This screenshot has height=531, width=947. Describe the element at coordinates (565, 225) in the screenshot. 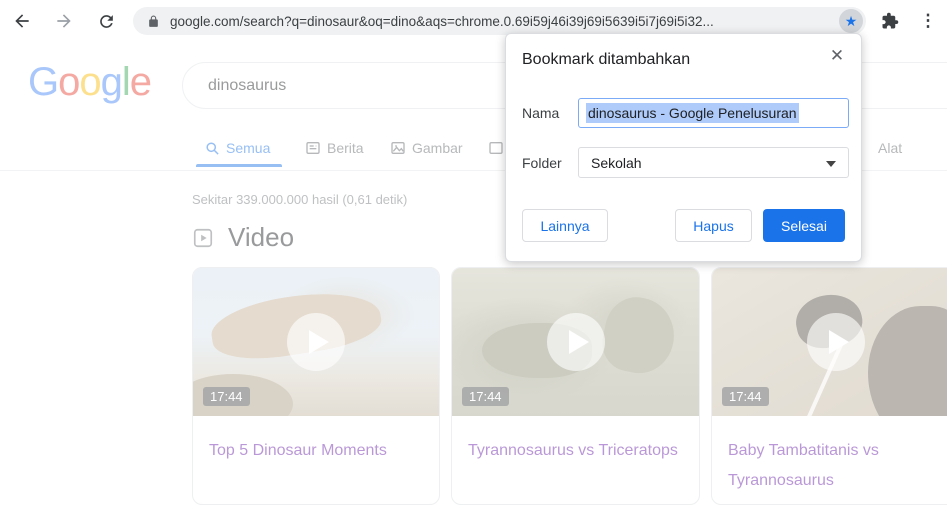

I see `more-options-button: Lainnya` at that location.